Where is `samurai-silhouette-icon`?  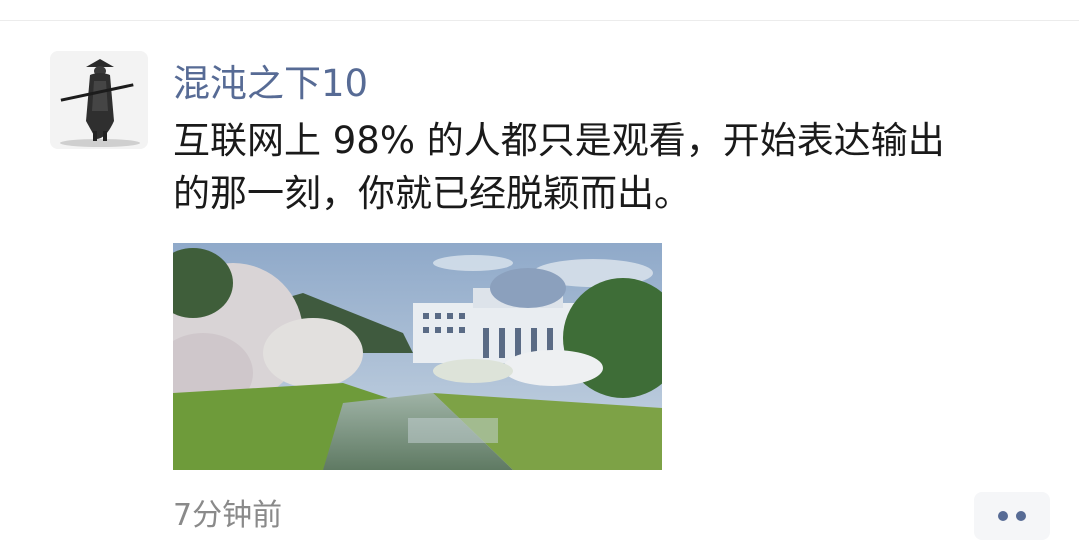
samurai-silhouette-icon is located at coordinates (99, 100).